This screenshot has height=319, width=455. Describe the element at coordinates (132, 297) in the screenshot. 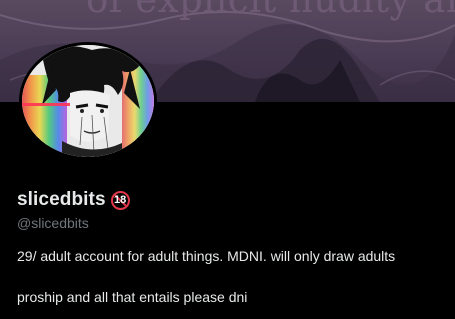

I see `bio-line: proship and all that entails please dni` at that location.